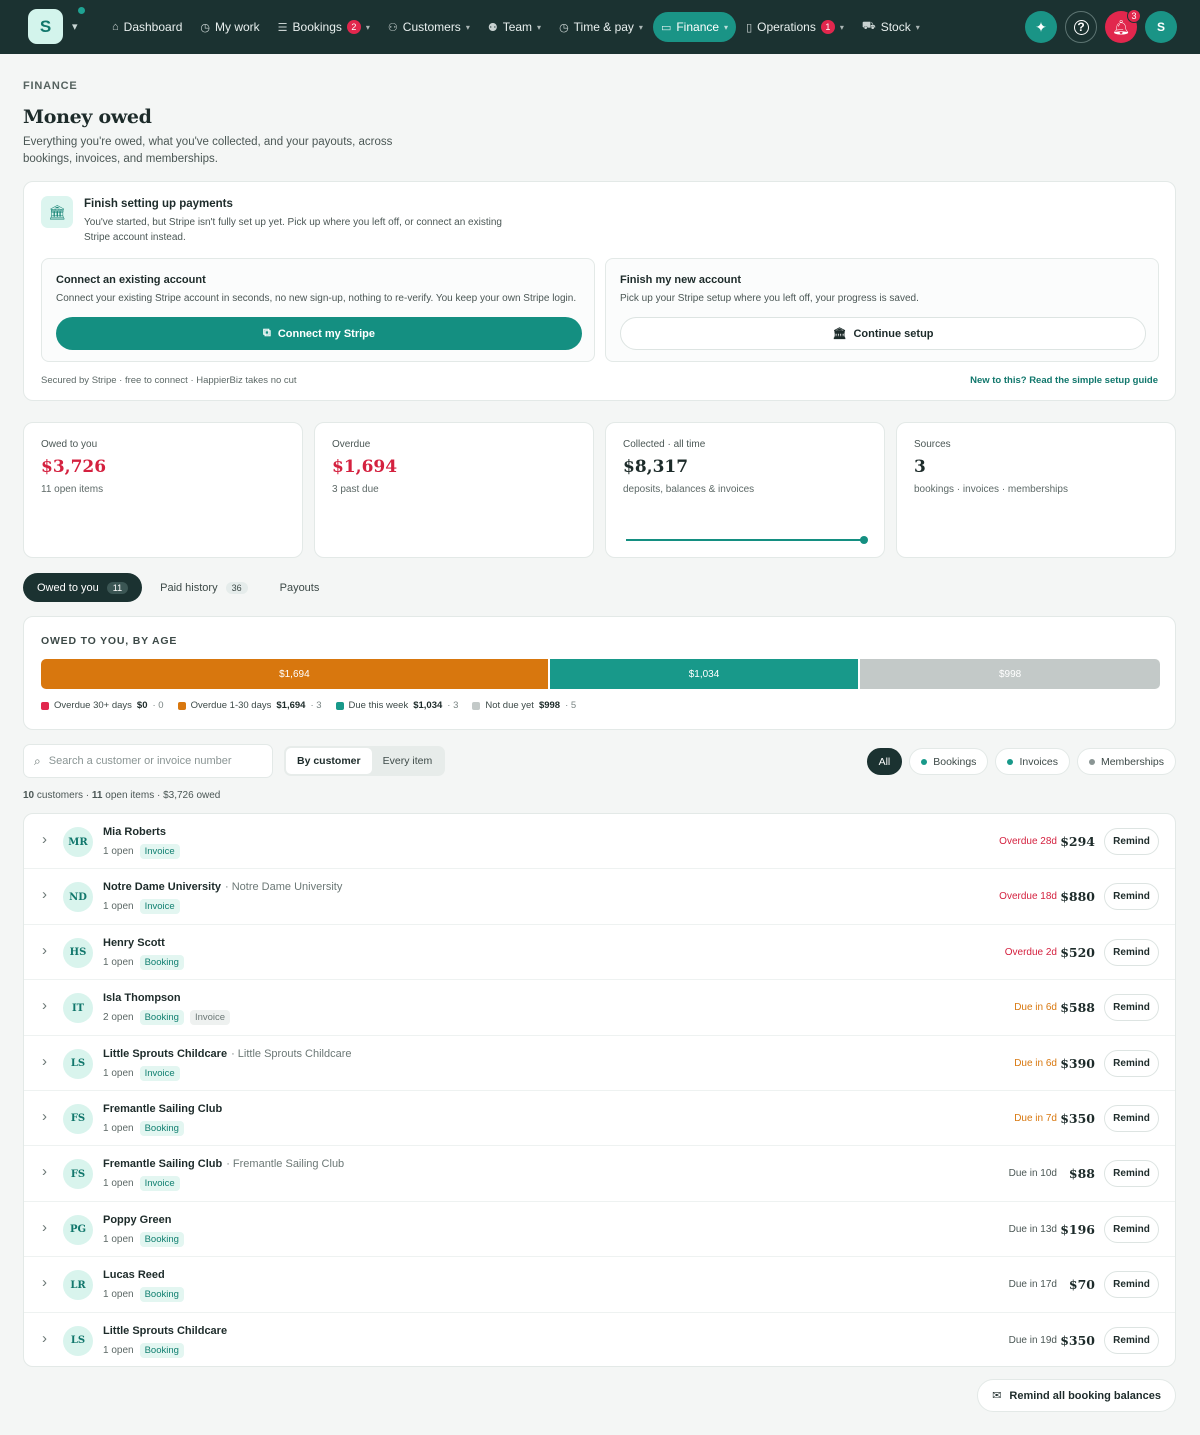 The width and height of the screenshot is (1200, 1435). I want to click on nav-item-team: ⚉ Team ▾, so click(514, 27).